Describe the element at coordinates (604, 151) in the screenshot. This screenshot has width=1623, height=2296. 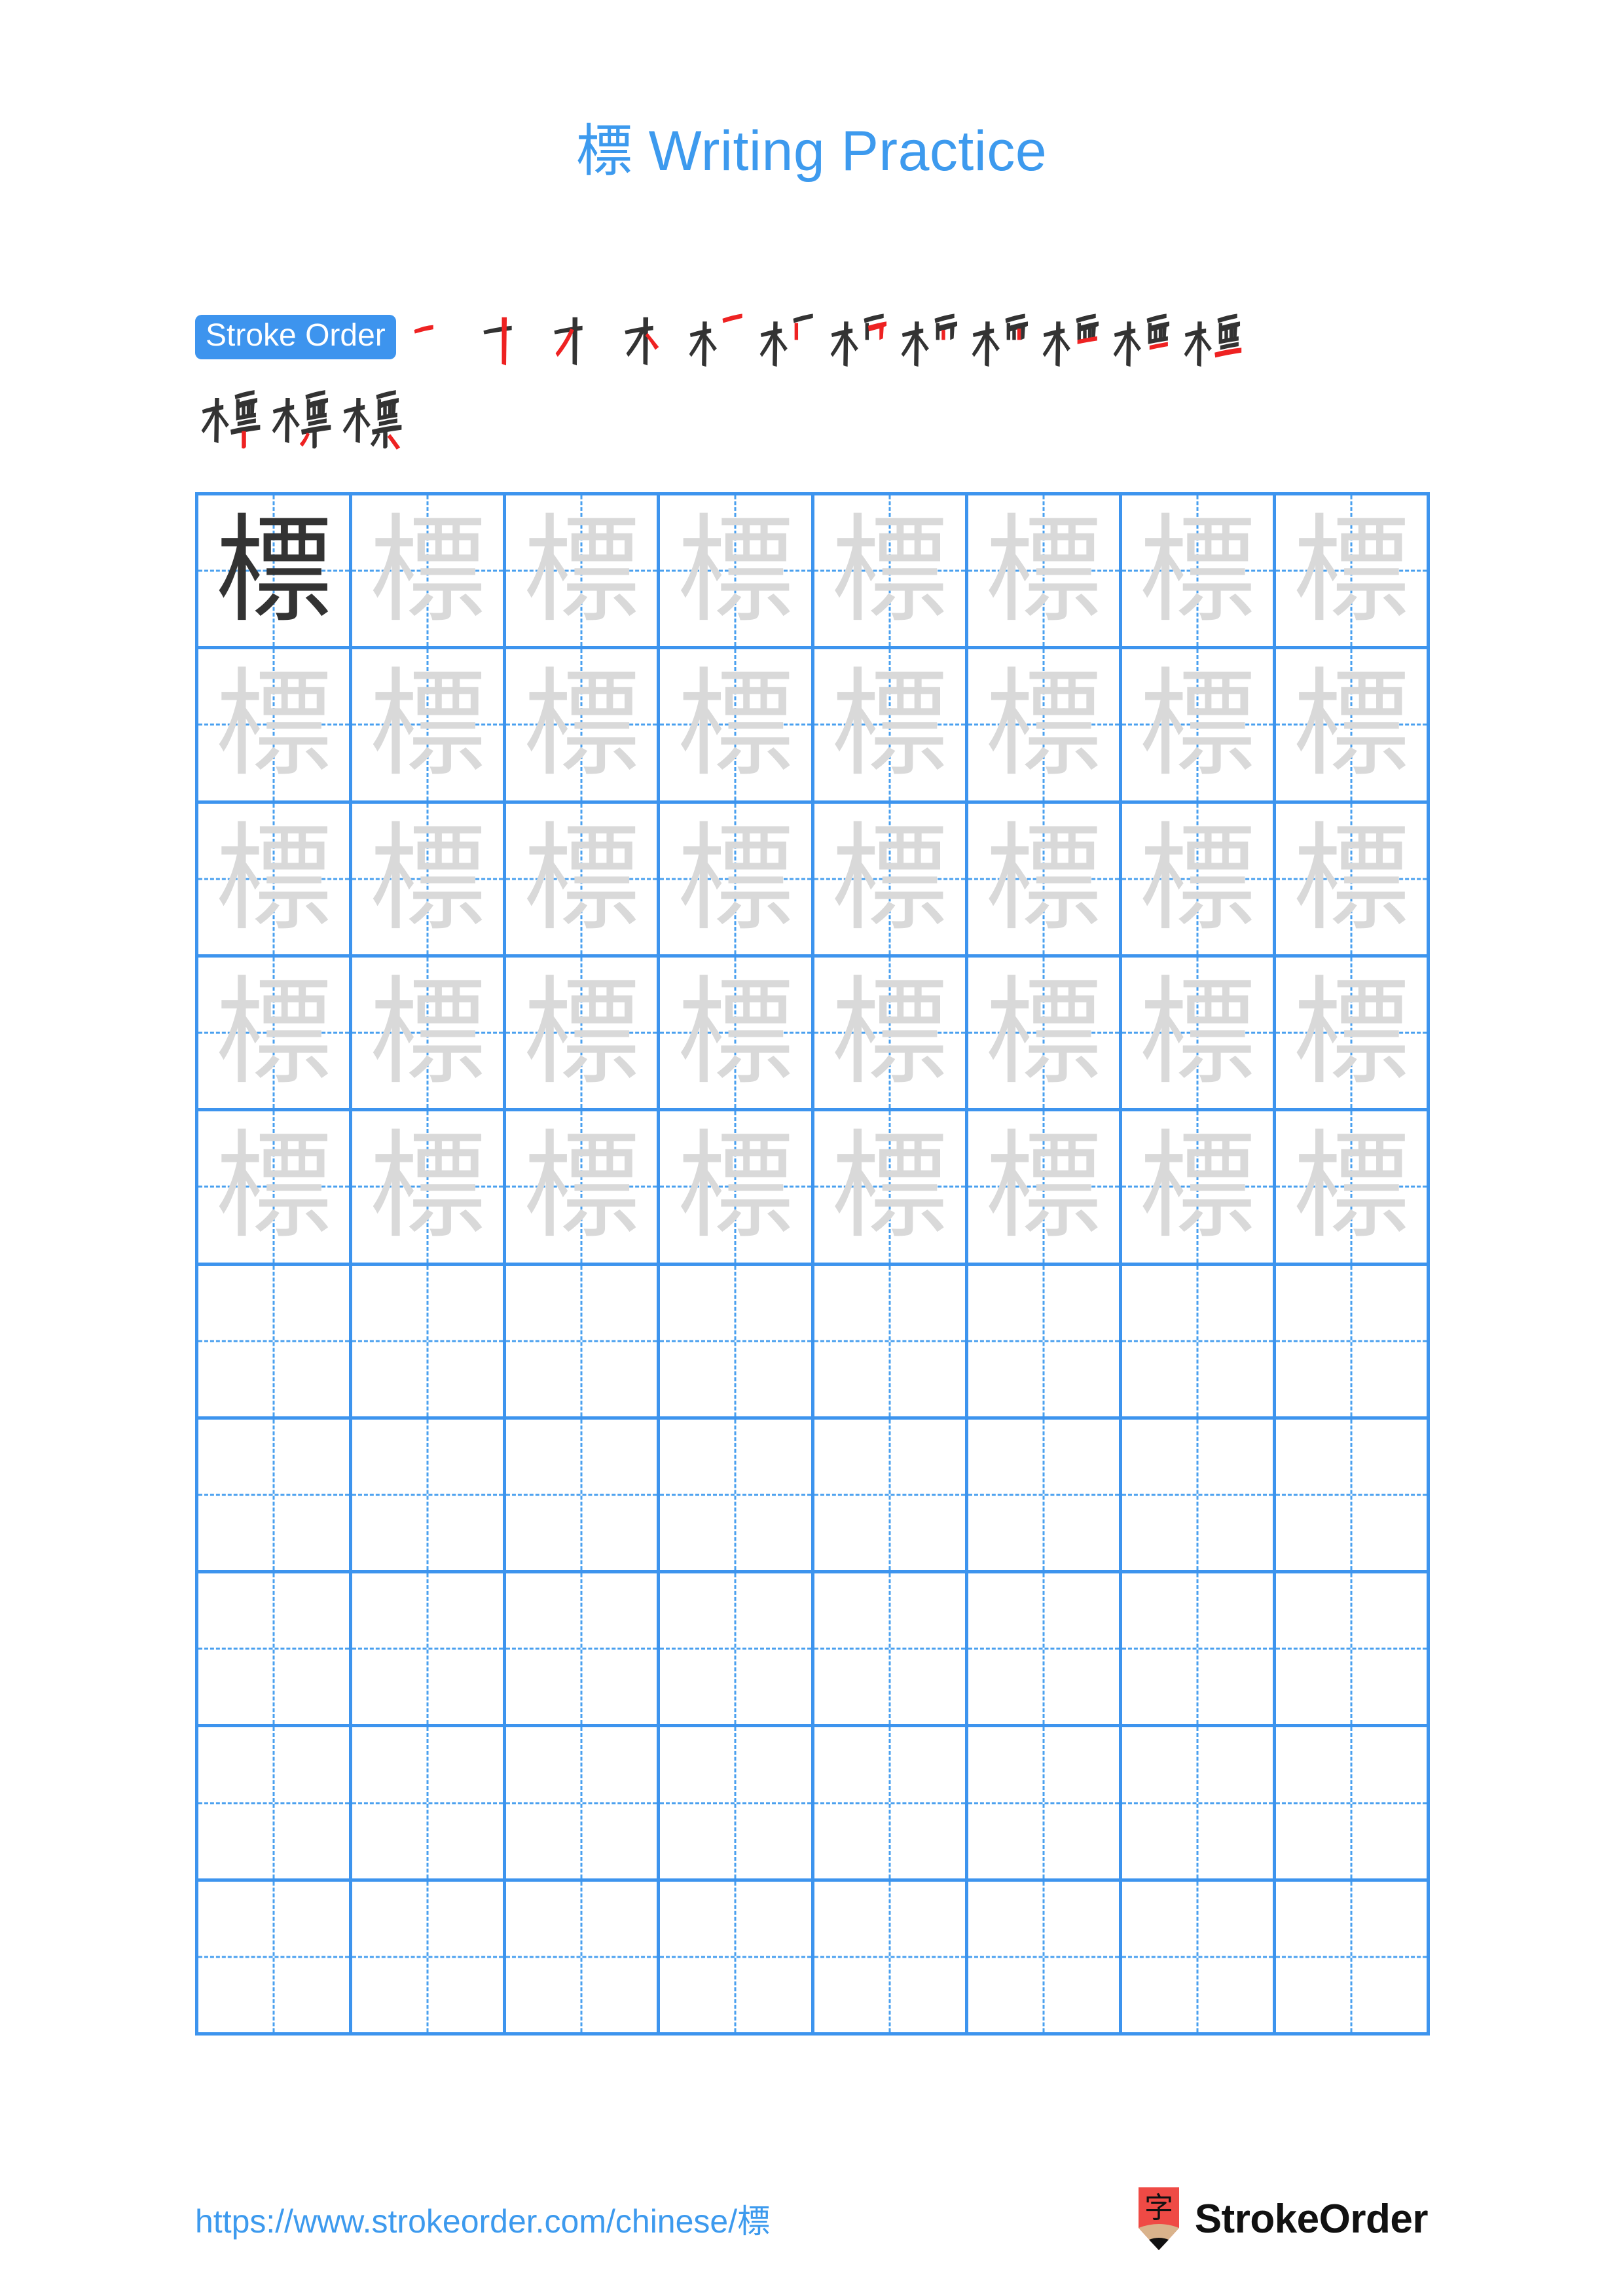
I see `page-title-character: 標` at that location.